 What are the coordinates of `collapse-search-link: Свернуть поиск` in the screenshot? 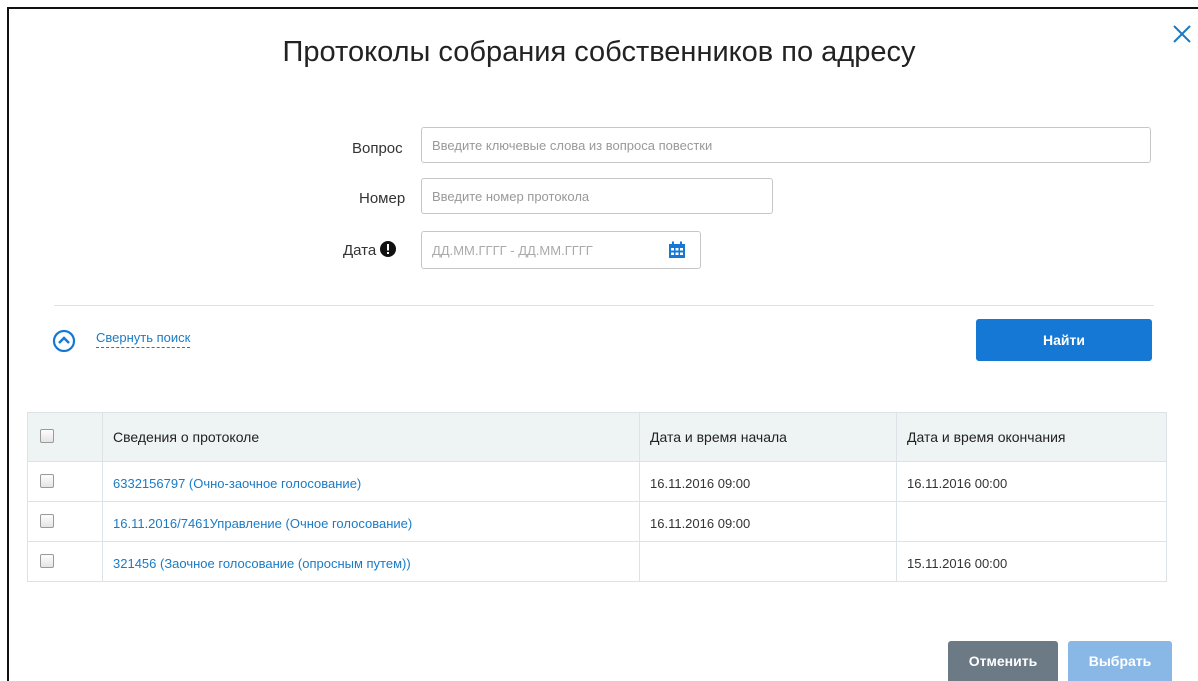 It's located at (143, 339).